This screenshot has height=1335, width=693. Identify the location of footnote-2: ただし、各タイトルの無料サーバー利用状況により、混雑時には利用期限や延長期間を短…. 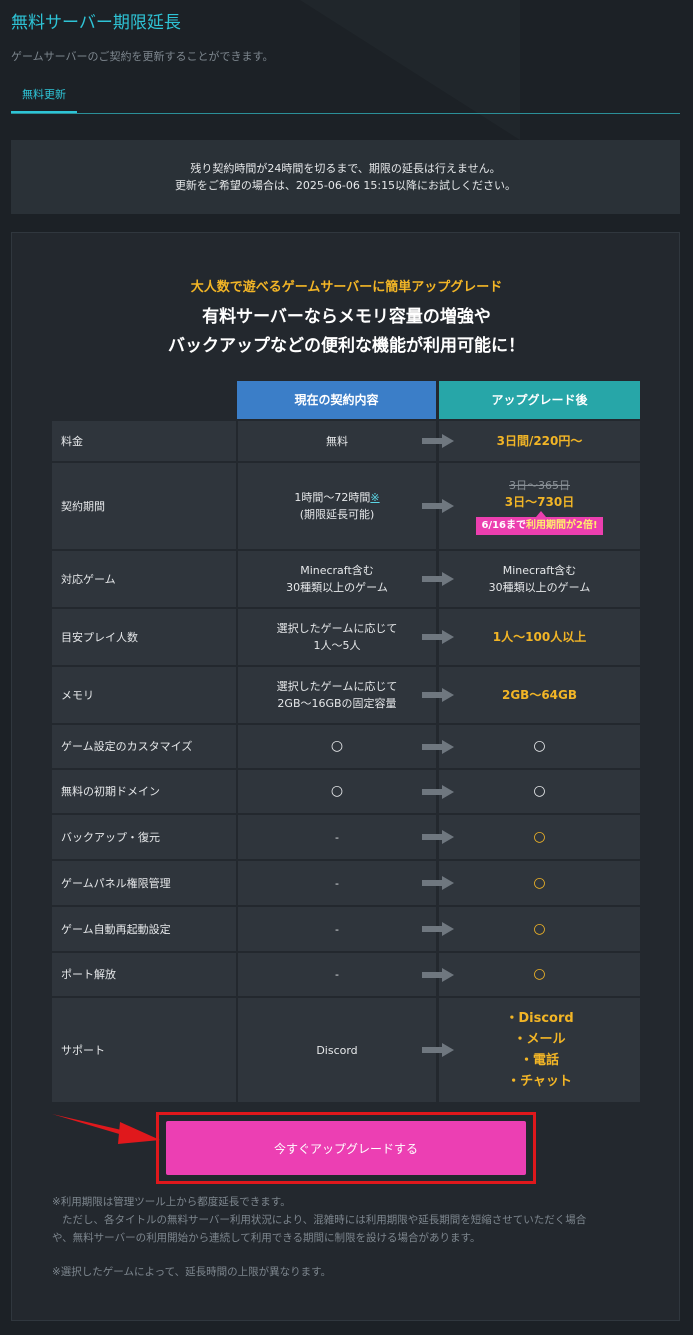
(324, 1220).